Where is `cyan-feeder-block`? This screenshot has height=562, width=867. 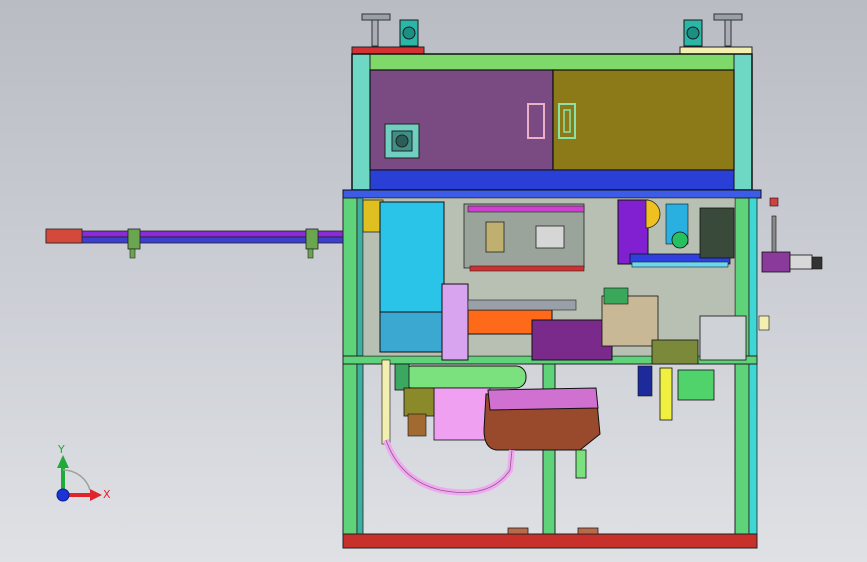
cyan-feeder-block is located at coordinates (412, 257).